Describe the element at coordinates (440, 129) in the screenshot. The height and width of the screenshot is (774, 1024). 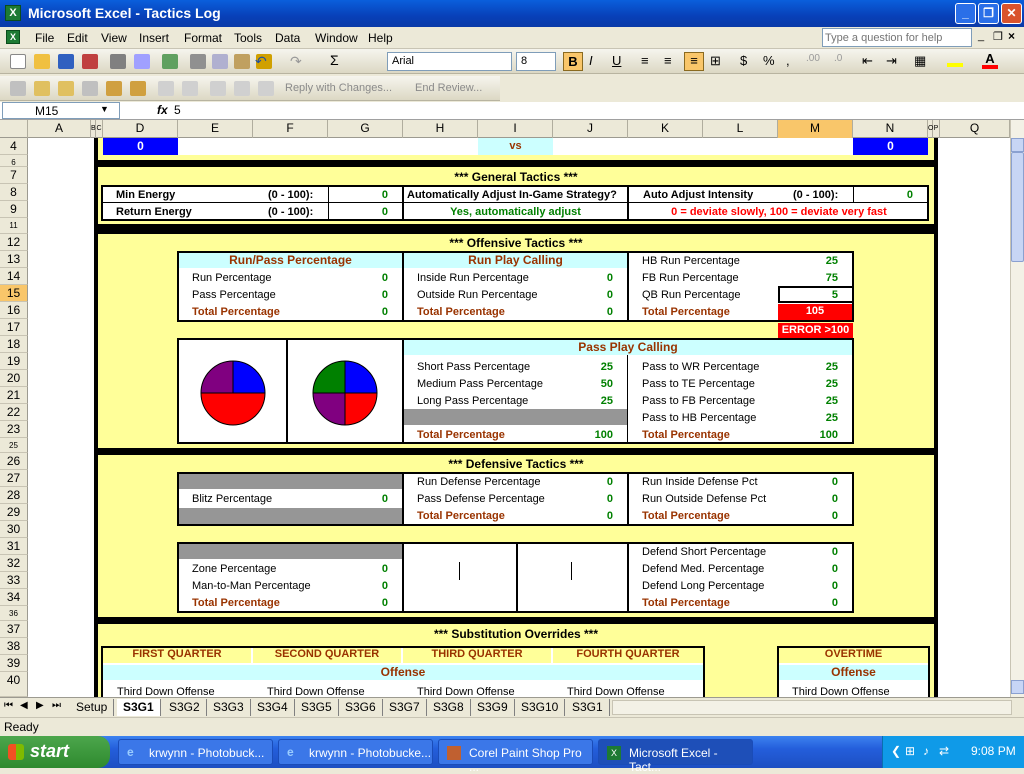
I see `col-header-h: H` at that location.